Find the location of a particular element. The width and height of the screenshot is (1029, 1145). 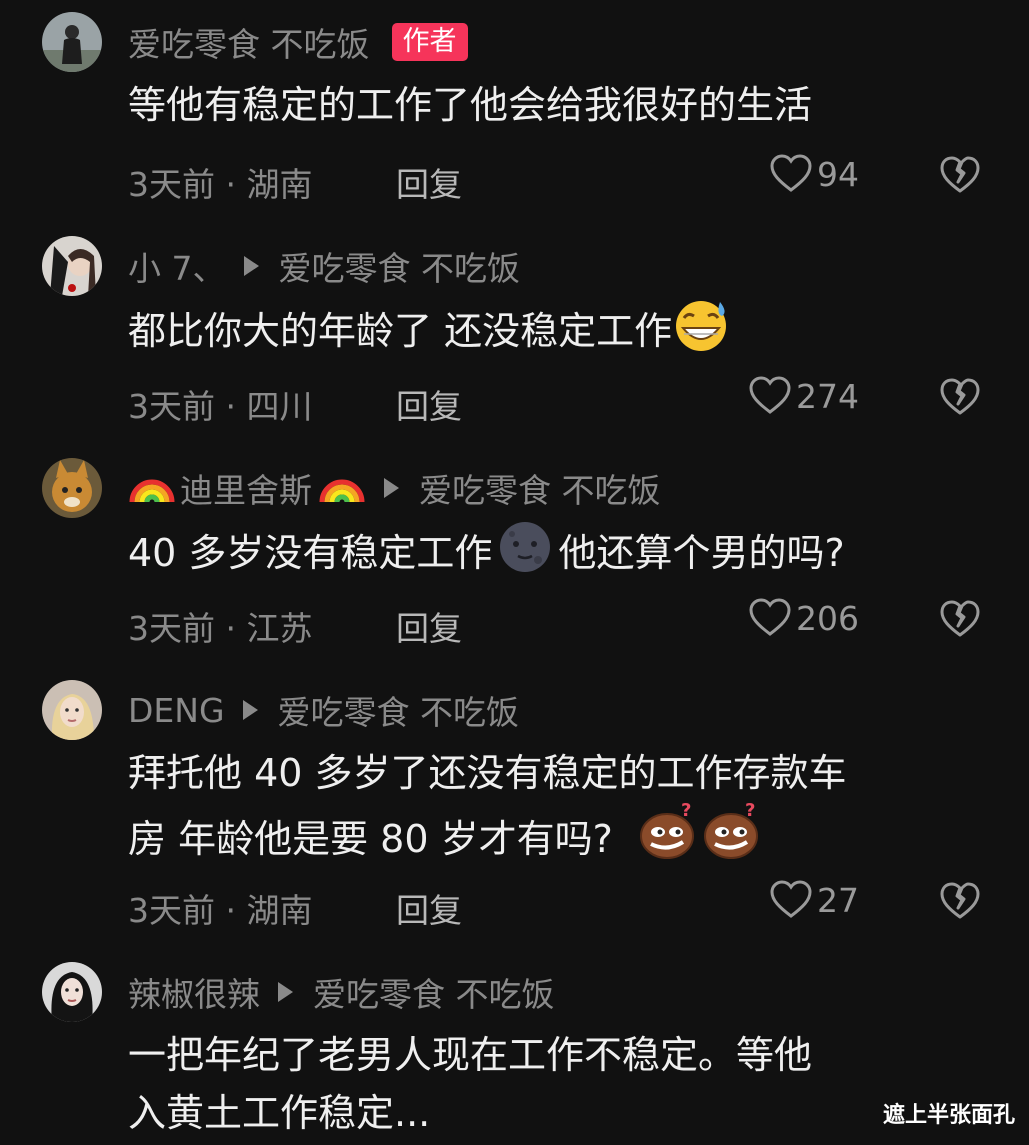

comment-text-body: 都比你大的年龄了 还没稳定工作 is located at coordinates (400, 331).